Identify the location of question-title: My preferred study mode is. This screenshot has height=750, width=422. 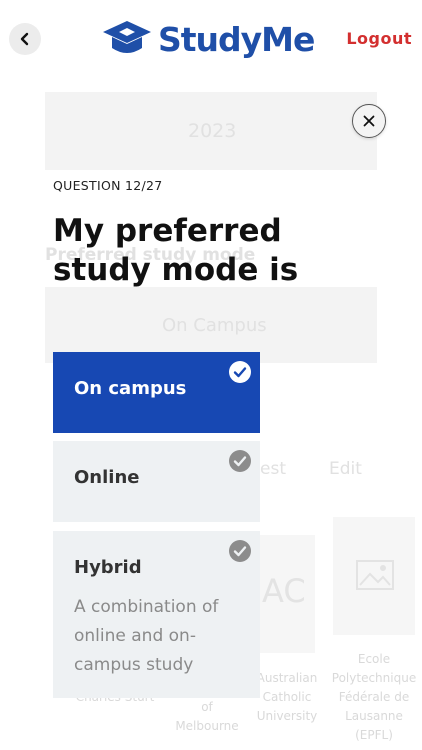
(176, 250).